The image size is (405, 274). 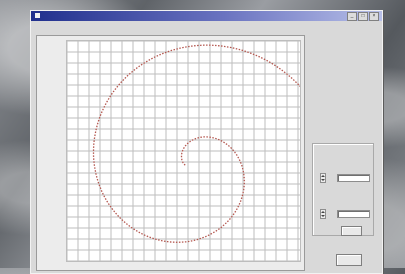 What do you see at coordinates (352, 16) in the screenshot?
I see `minimize-icon: _` at bounding box center [352, 16].